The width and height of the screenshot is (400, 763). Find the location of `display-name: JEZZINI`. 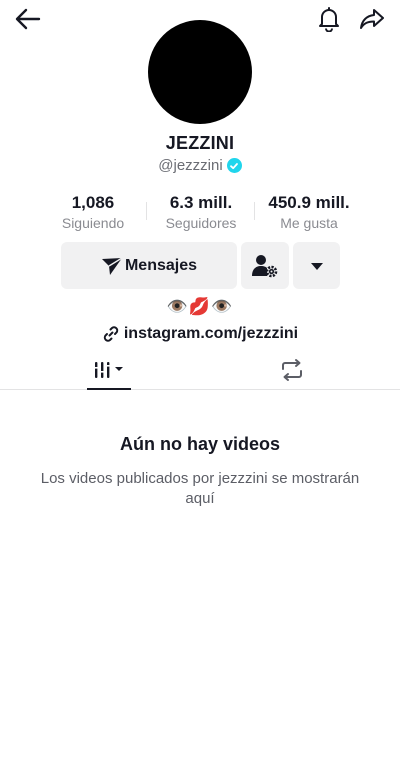

display-name: JEZZINI is located at coordinates (200, 143).